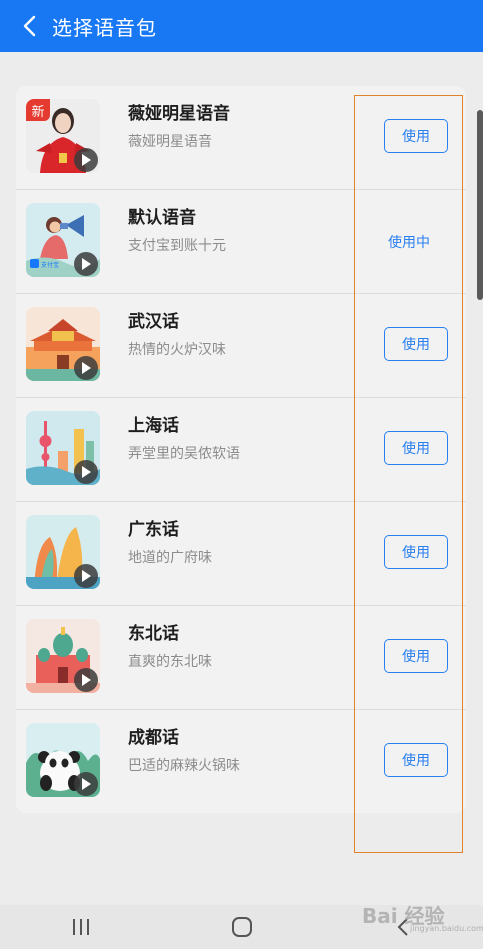  I want to click on voice-name: 成都话, so click(153, 738).